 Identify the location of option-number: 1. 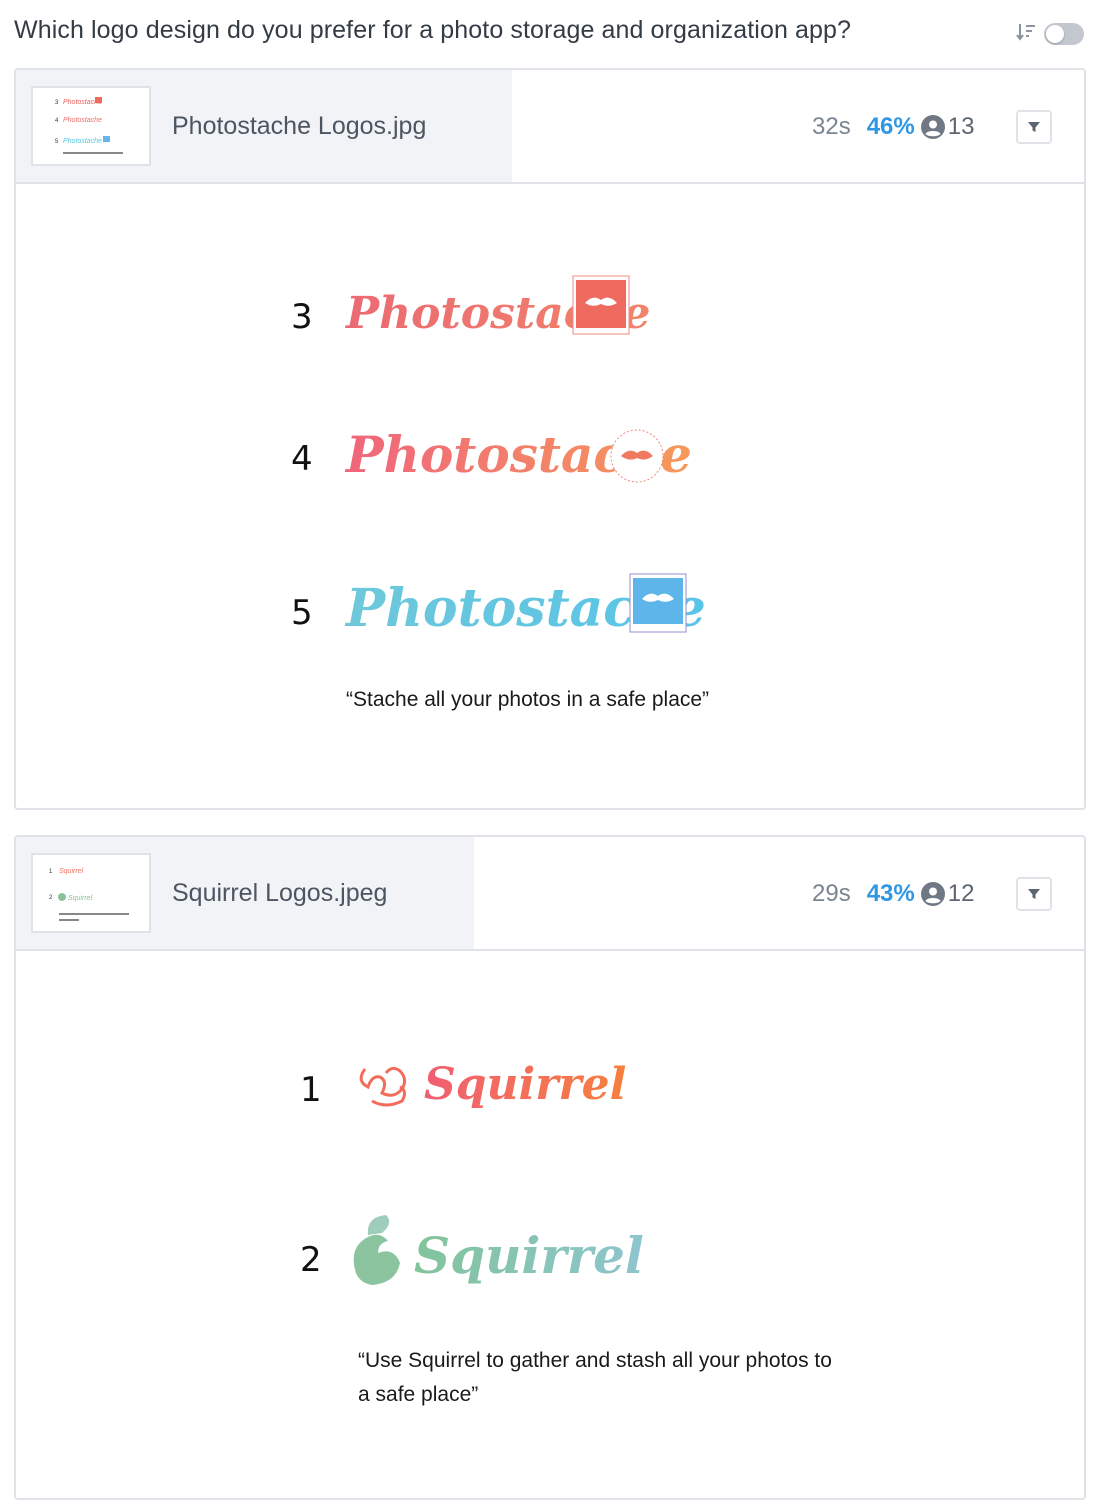
(311, 1090).